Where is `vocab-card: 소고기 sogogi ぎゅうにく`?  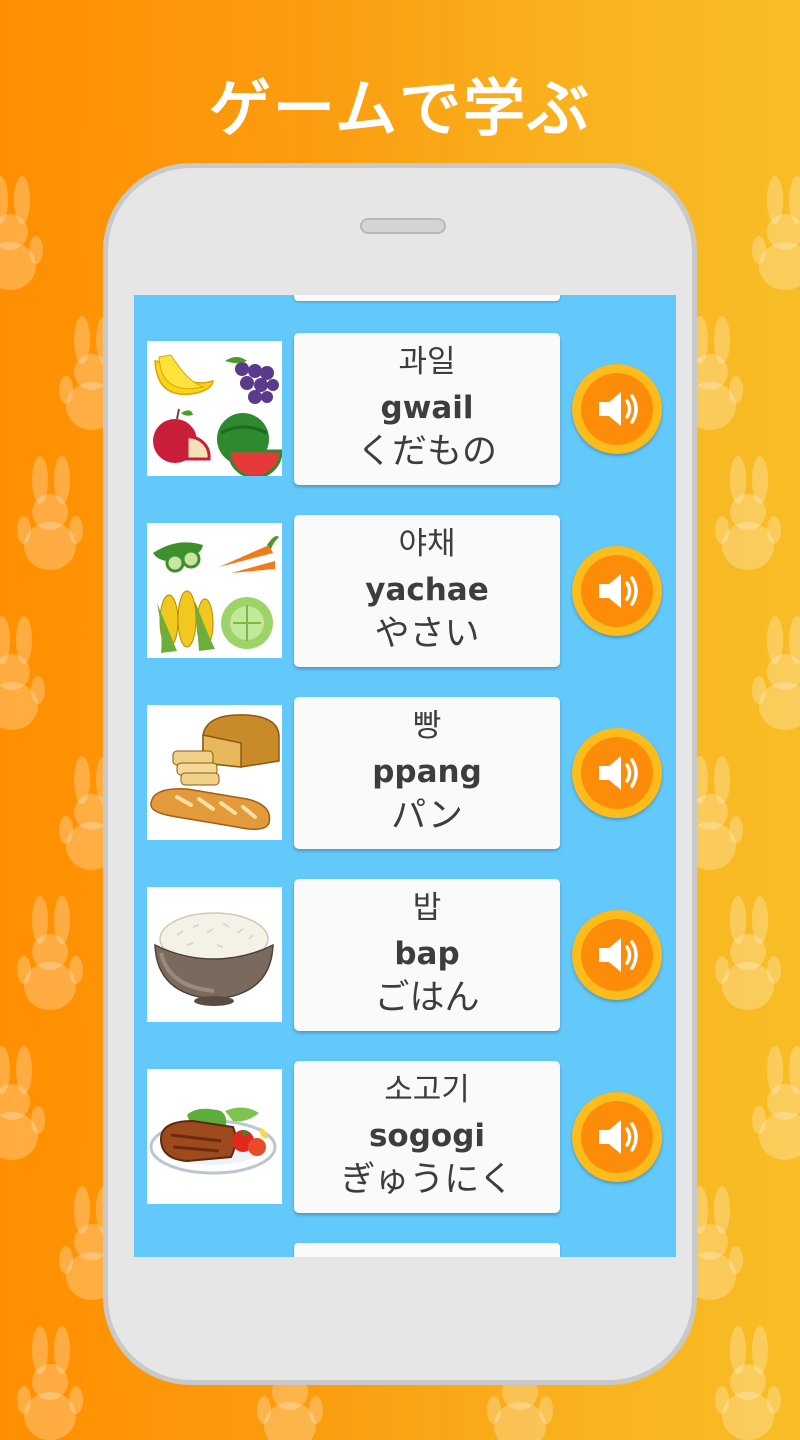
vocab-card: 소고기 sogogi ぎゅうにく is located at coordinates (427, 1137).